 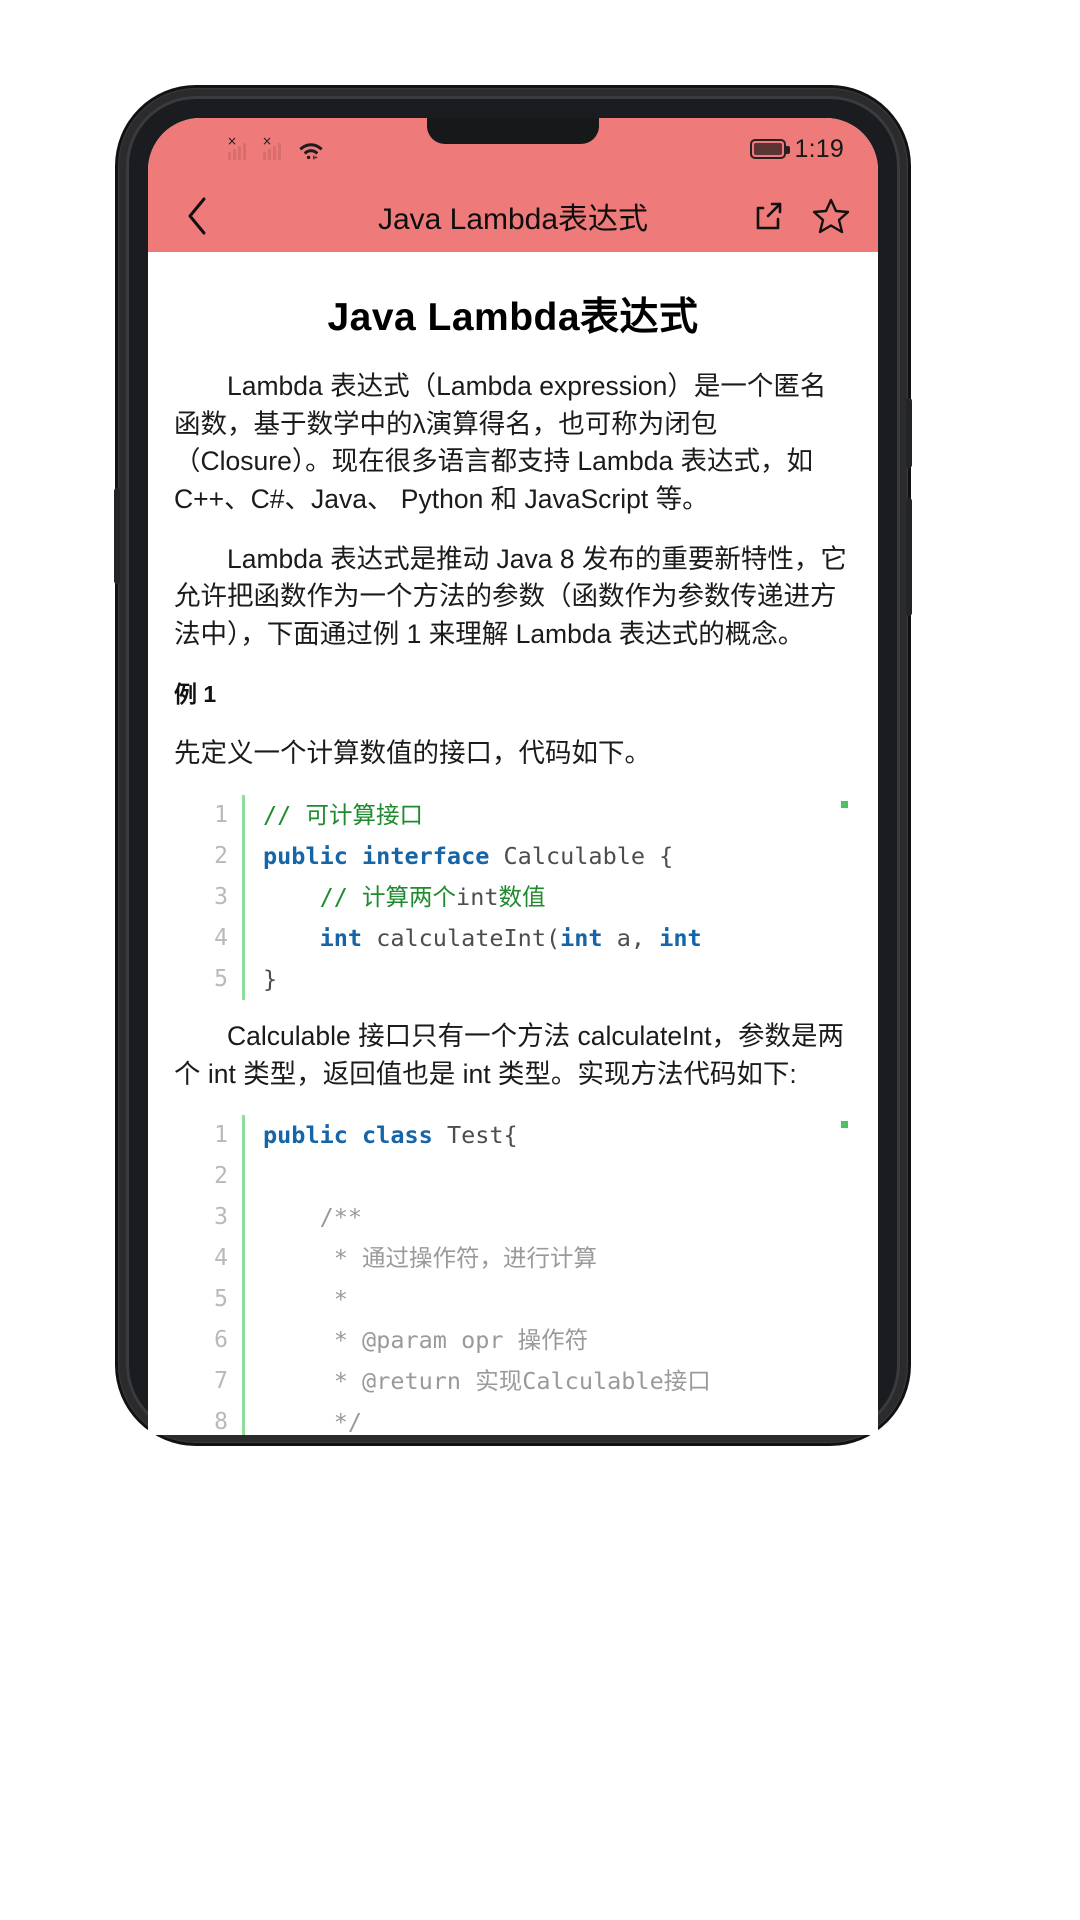 I want to click on phone-button-right-upper, so click(x=909, y=433).